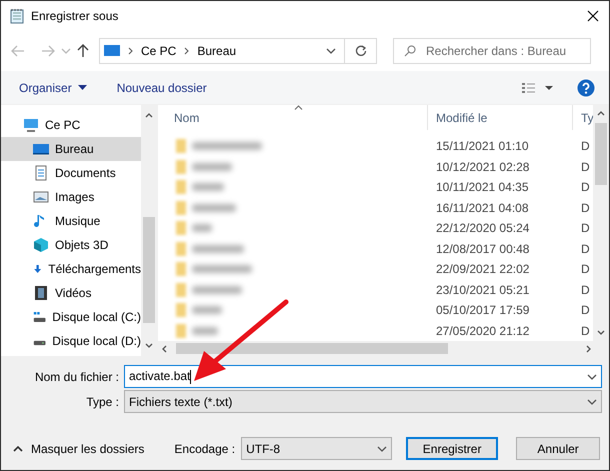 This screenshot has width=610, height=471. What do you see at coordinates (71, 125) in the screenshot?
I see `sidebar-item: Ce PC` at bounding box center [71, 125].